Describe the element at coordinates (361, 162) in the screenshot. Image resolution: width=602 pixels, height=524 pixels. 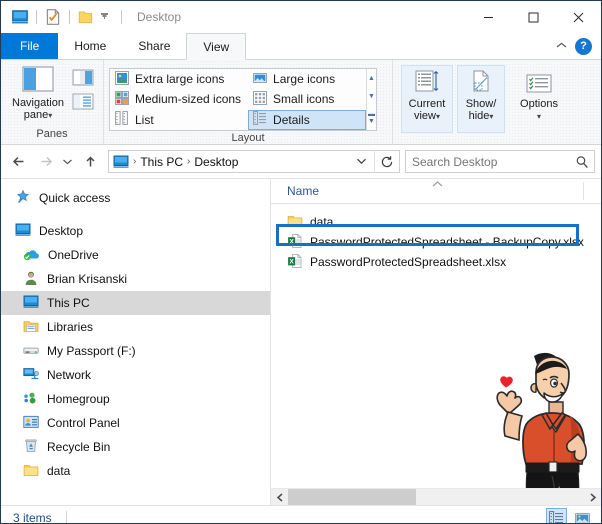
I see `breadcrumb-dropdown-icon` at that location.